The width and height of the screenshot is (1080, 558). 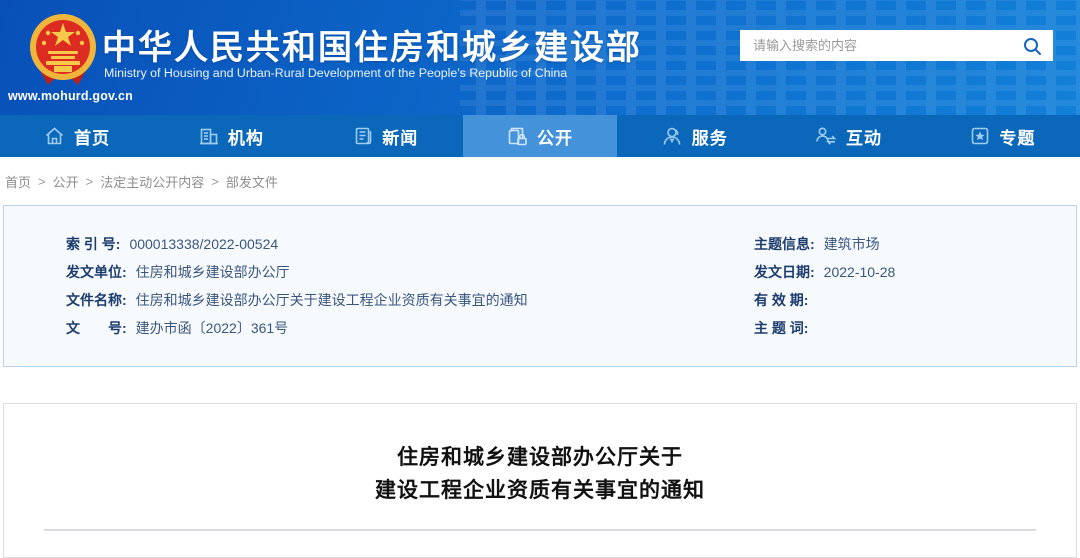 What do you see at coordinates (875, 45) in the screenshot?
I see `search-input` at bounding box center [875, 45].